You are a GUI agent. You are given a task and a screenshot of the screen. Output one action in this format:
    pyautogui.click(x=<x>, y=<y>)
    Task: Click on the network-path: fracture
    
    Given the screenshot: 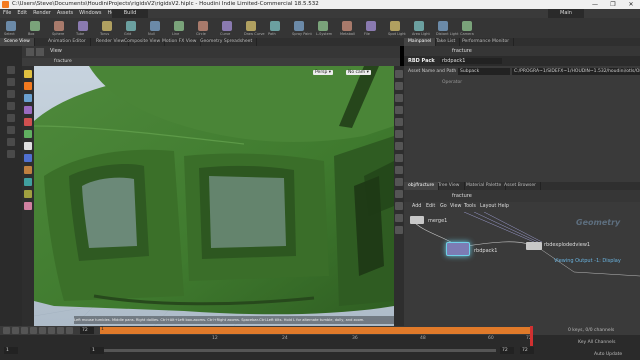 What is the action you would take?
    pyautogui.click(x=462, y=196)
    